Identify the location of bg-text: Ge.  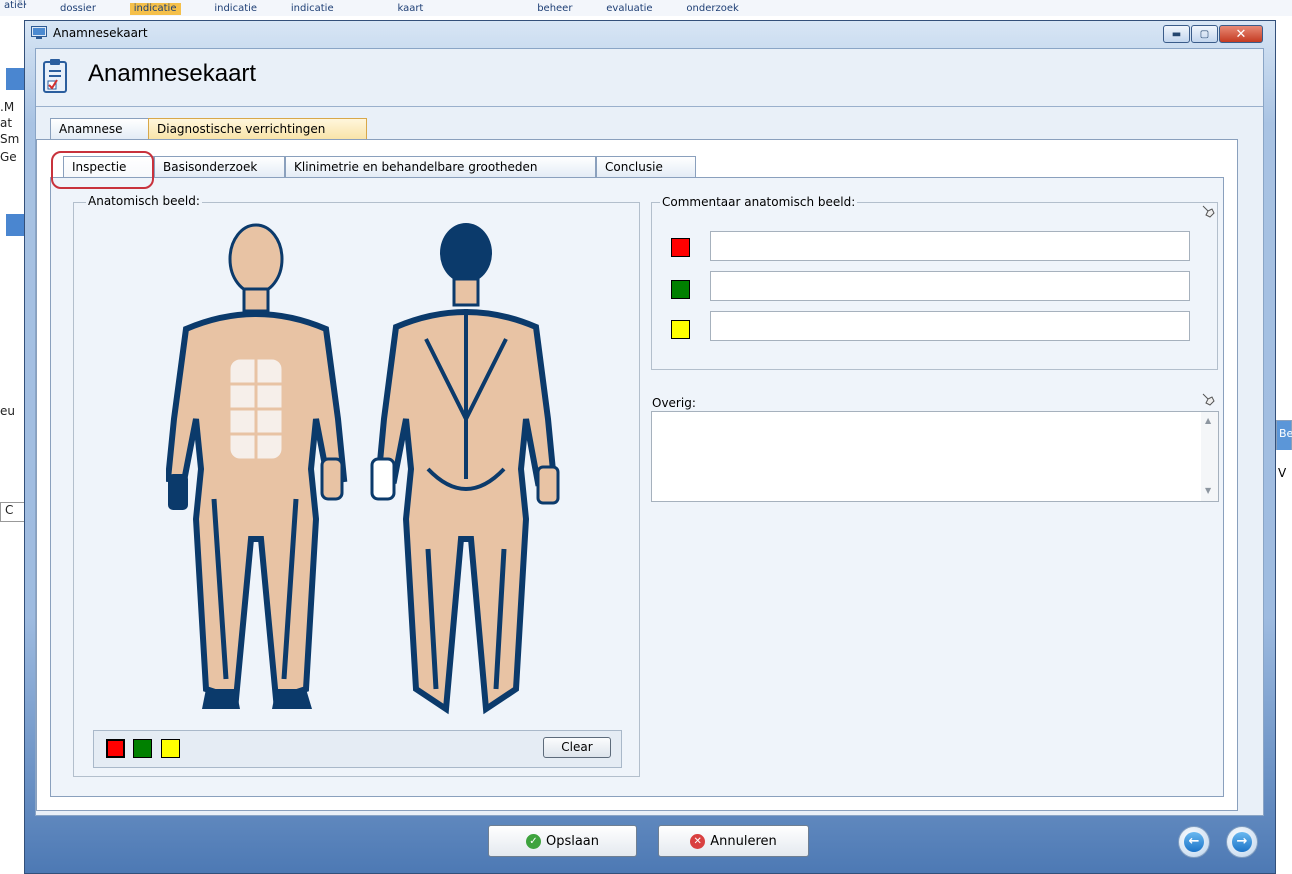
(8, 157).